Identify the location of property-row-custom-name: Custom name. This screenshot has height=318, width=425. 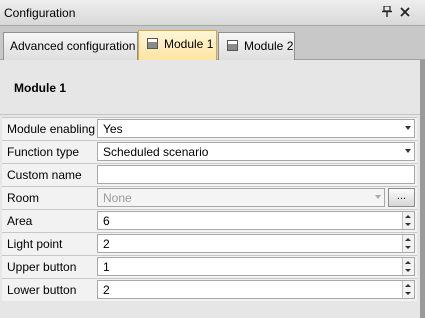
(209, 174).